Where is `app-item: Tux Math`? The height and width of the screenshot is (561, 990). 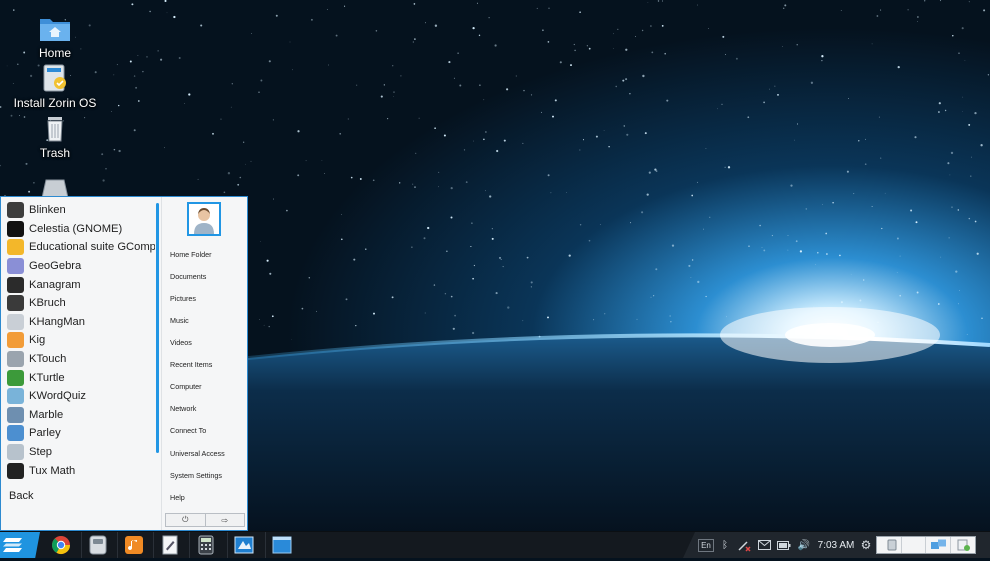 app-item: Tux Math is located at coordinates (79, 470).